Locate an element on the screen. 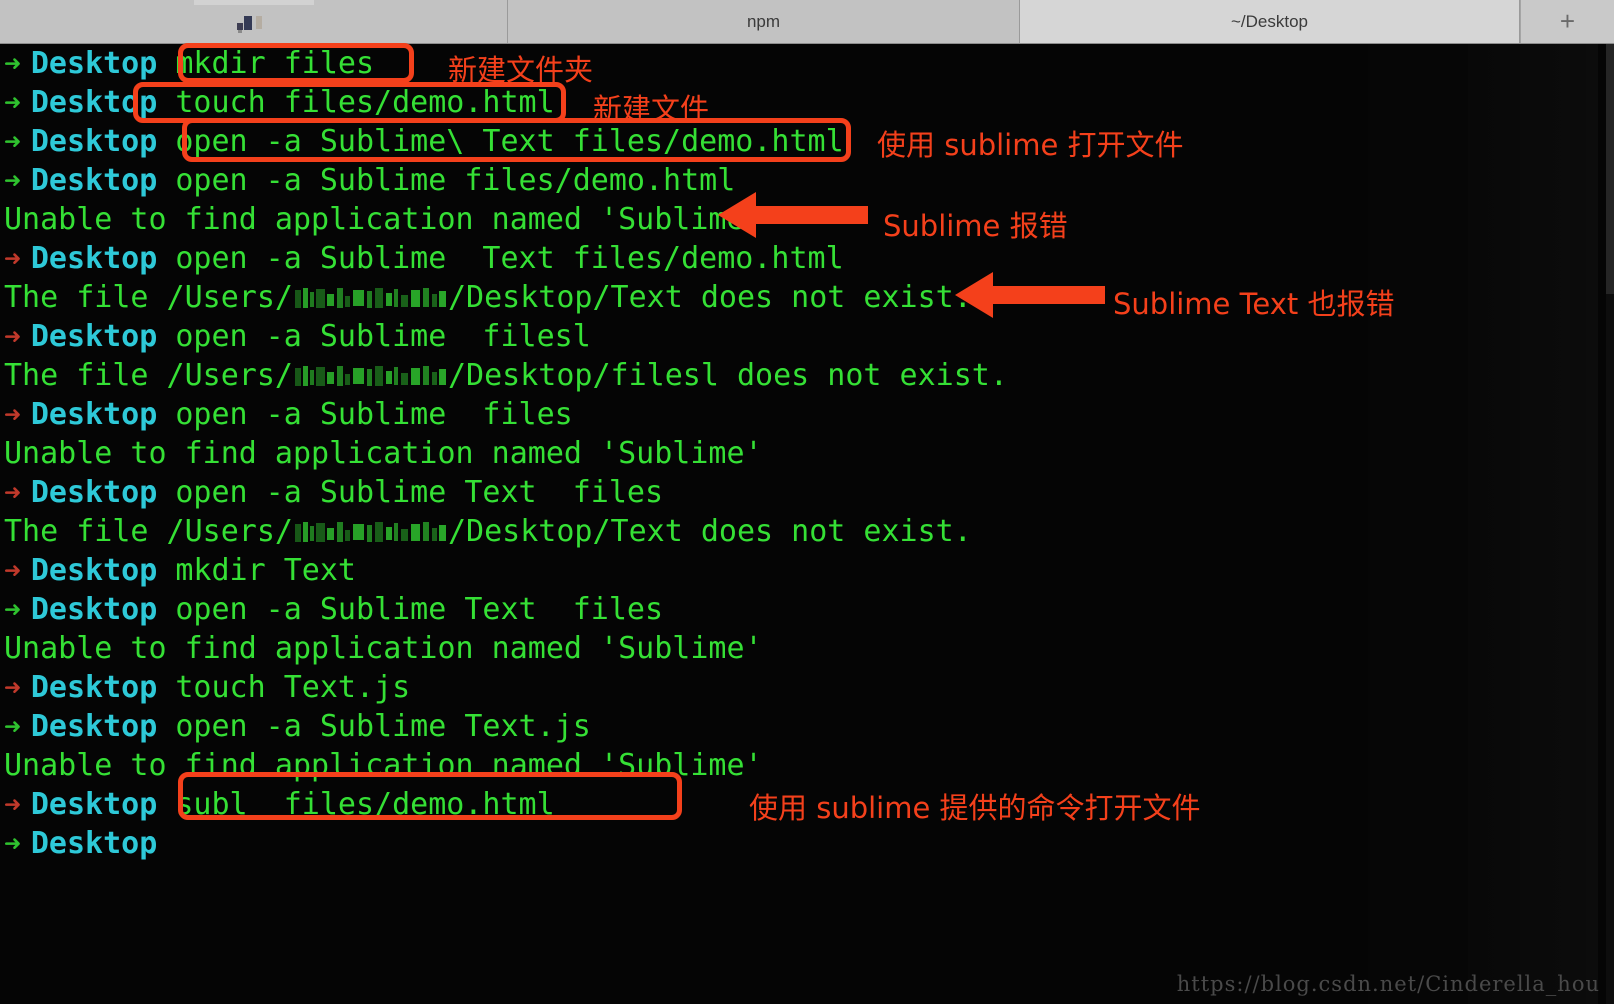 This screenshot has height=1004, width=1614. tab-obscured is located at coordinates (254, 21).